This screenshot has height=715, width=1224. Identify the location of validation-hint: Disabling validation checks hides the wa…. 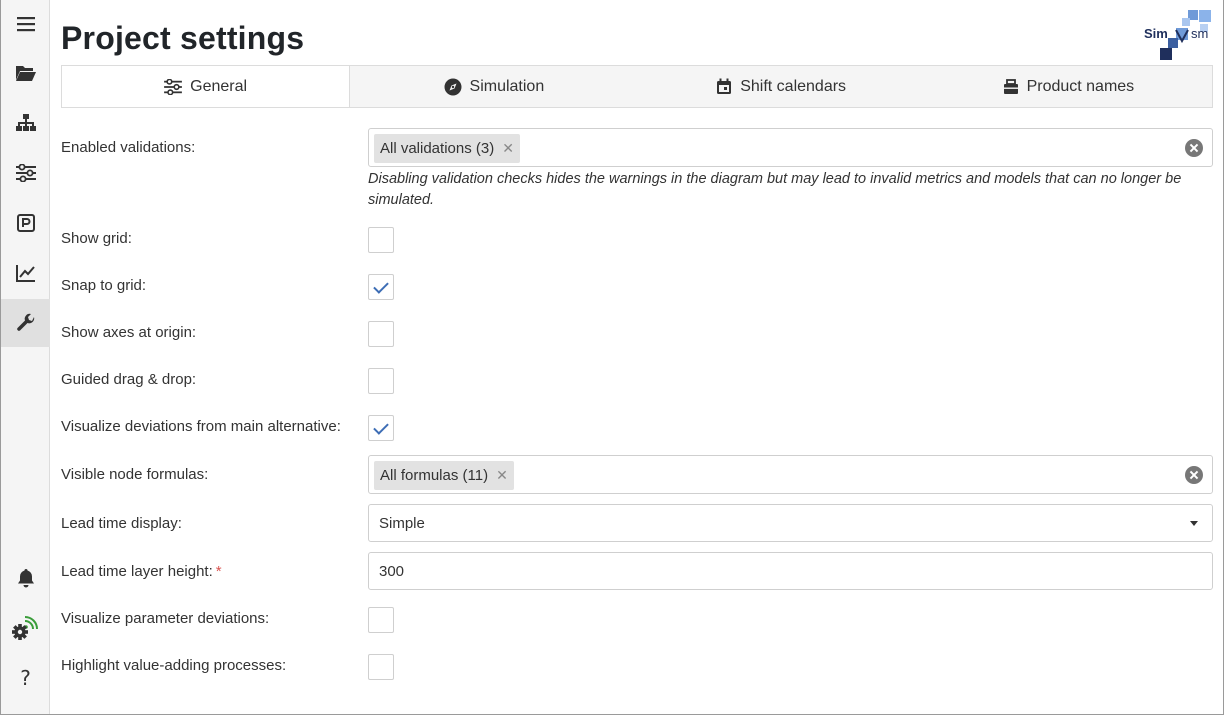
(775, 189).